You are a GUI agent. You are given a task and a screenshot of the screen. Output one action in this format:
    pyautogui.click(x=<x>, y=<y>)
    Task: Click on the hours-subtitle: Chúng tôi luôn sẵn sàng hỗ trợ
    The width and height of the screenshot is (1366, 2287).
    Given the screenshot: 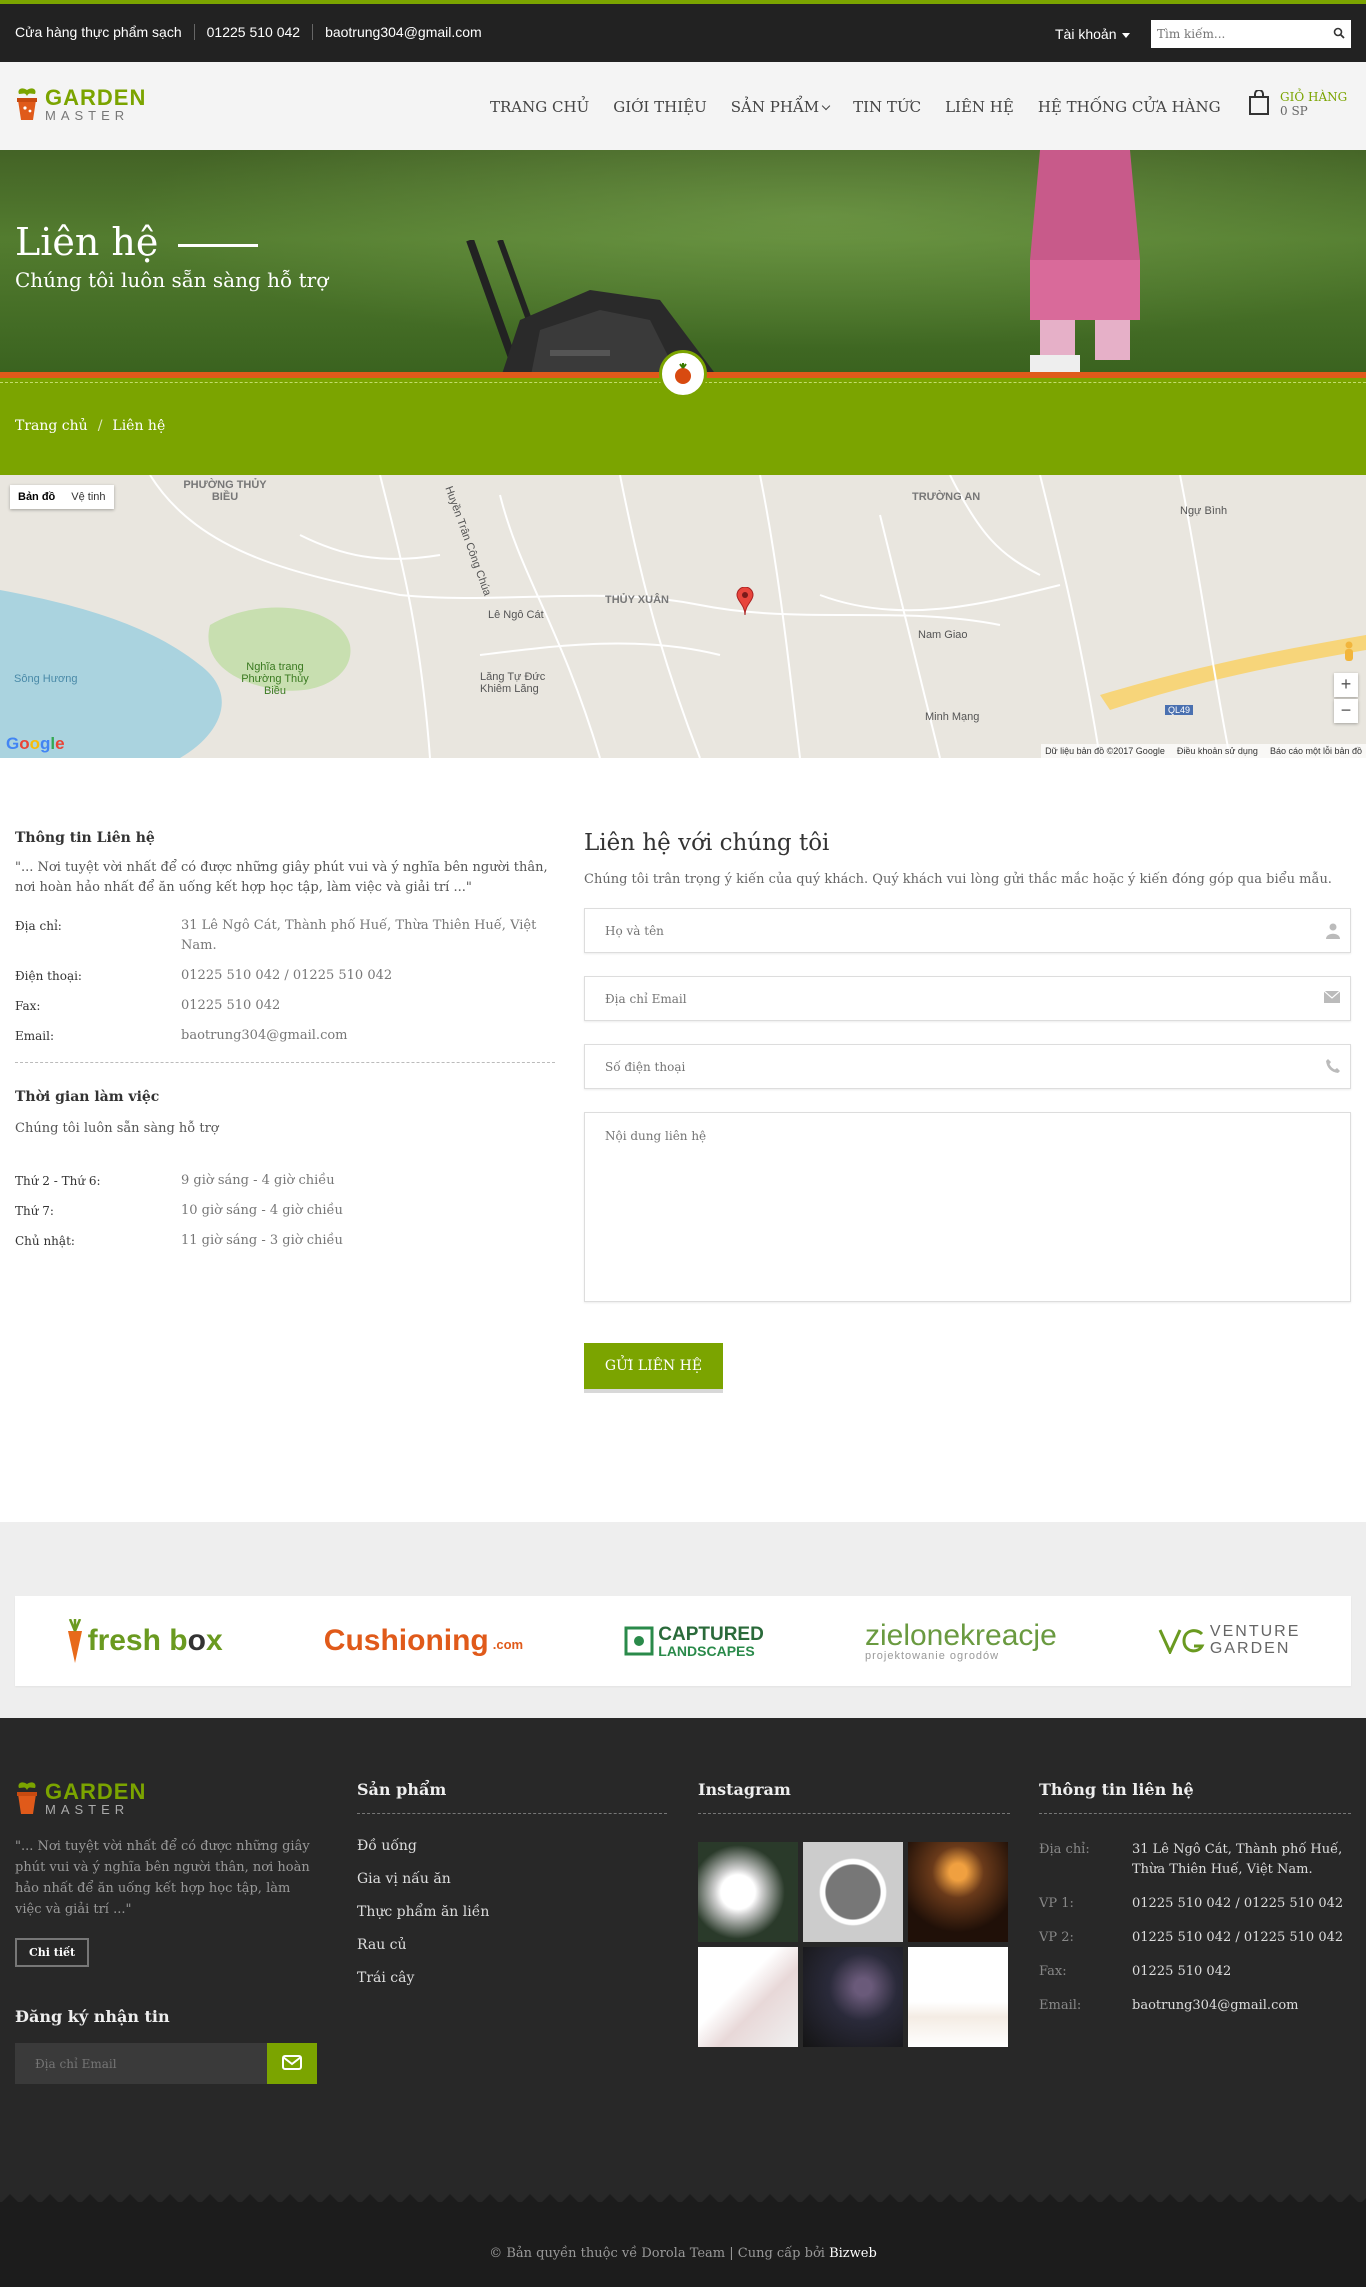 What is the action you would take?
    pyautogui.click(x=117, y=1128)
    